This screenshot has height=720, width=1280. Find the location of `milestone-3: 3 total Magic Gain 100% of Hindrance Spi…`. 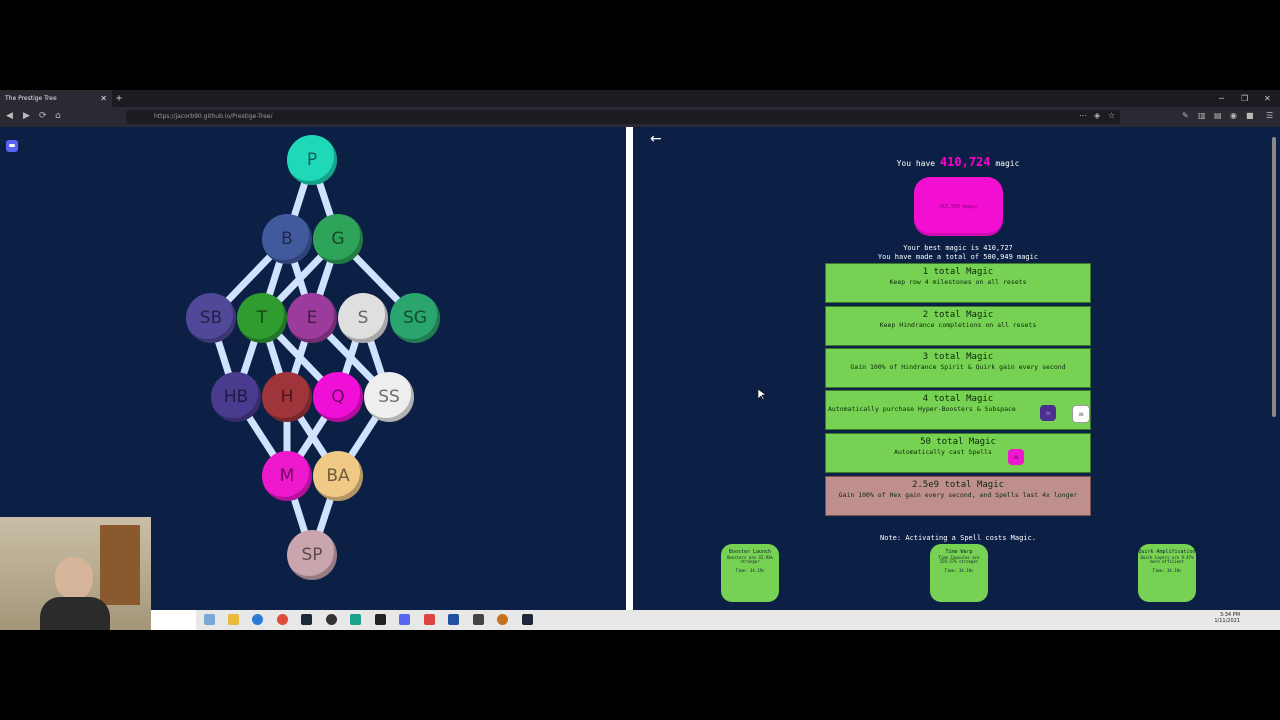

milestone-3: 3 total Magic Gain 100% of Hindrance Spi… is located at coordinates (958, 368).